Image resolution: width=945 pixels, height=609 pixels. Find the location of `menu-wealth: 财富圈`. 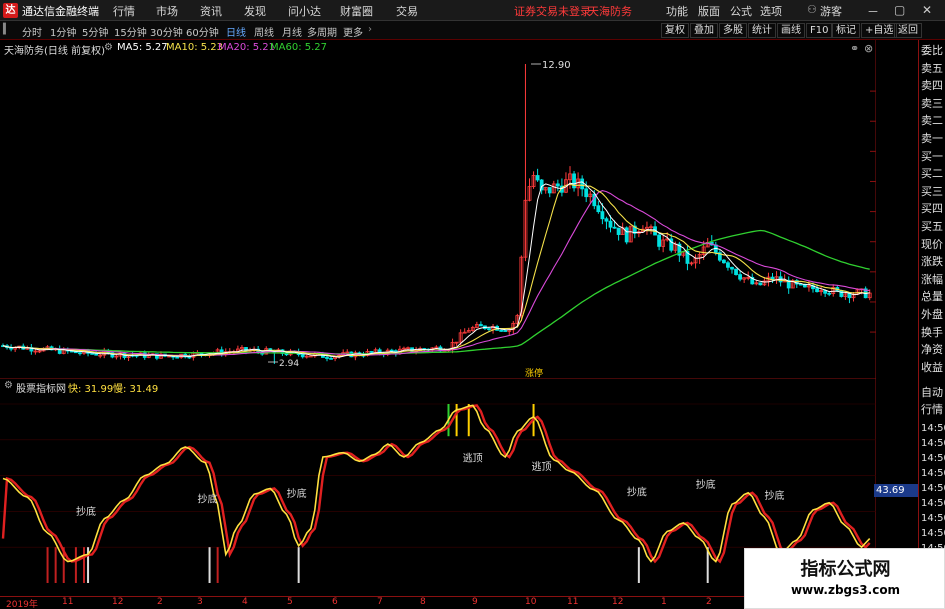

menu-wealth: 财富圈 is located at coordinates (356, 11).